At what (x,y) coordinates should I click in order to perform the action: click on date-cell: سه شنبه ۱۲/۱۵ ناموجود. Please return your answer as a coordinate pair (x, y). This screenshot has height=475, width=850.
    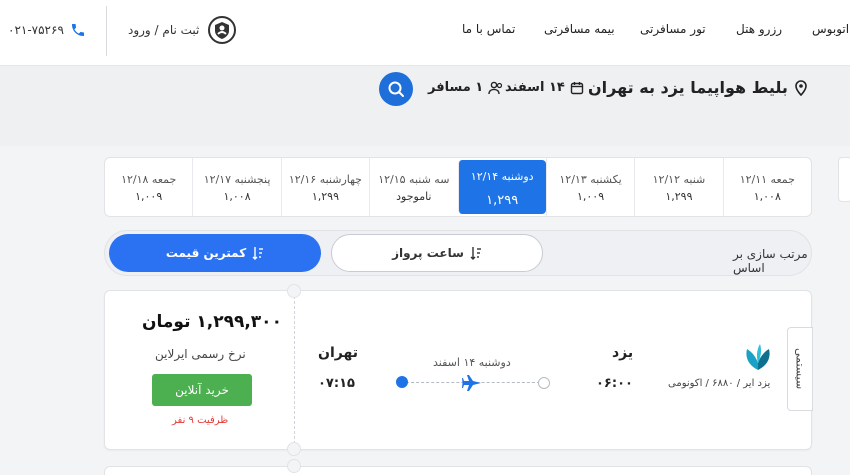
    Looking at the image, I should click on (413, 187).